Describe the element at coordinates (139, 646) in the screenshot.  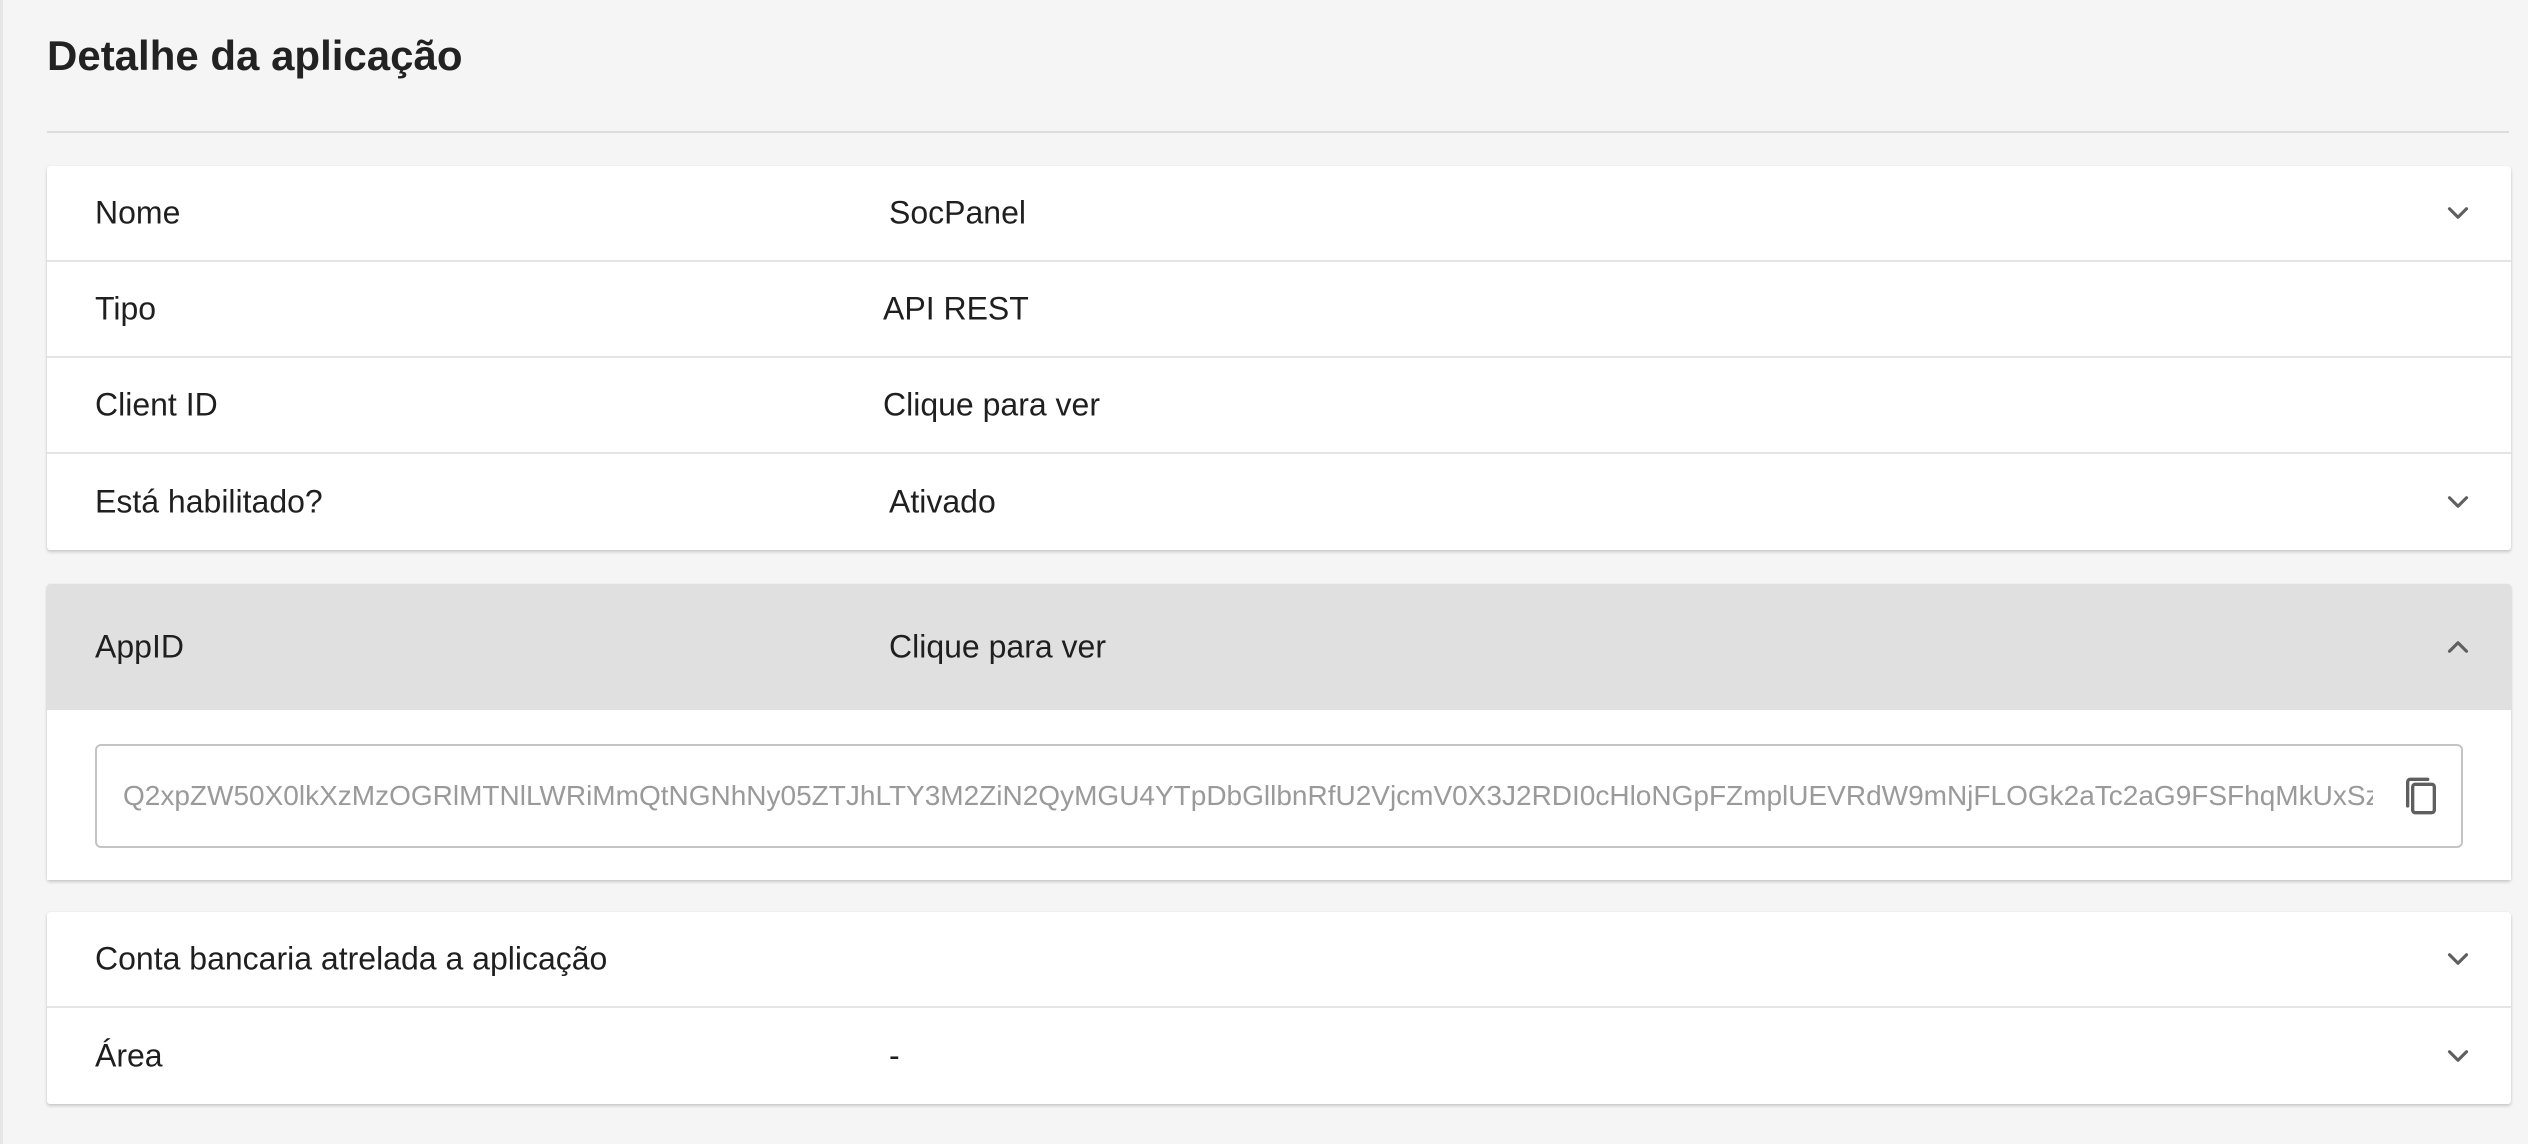
I see `row-label: AppID` at that location.